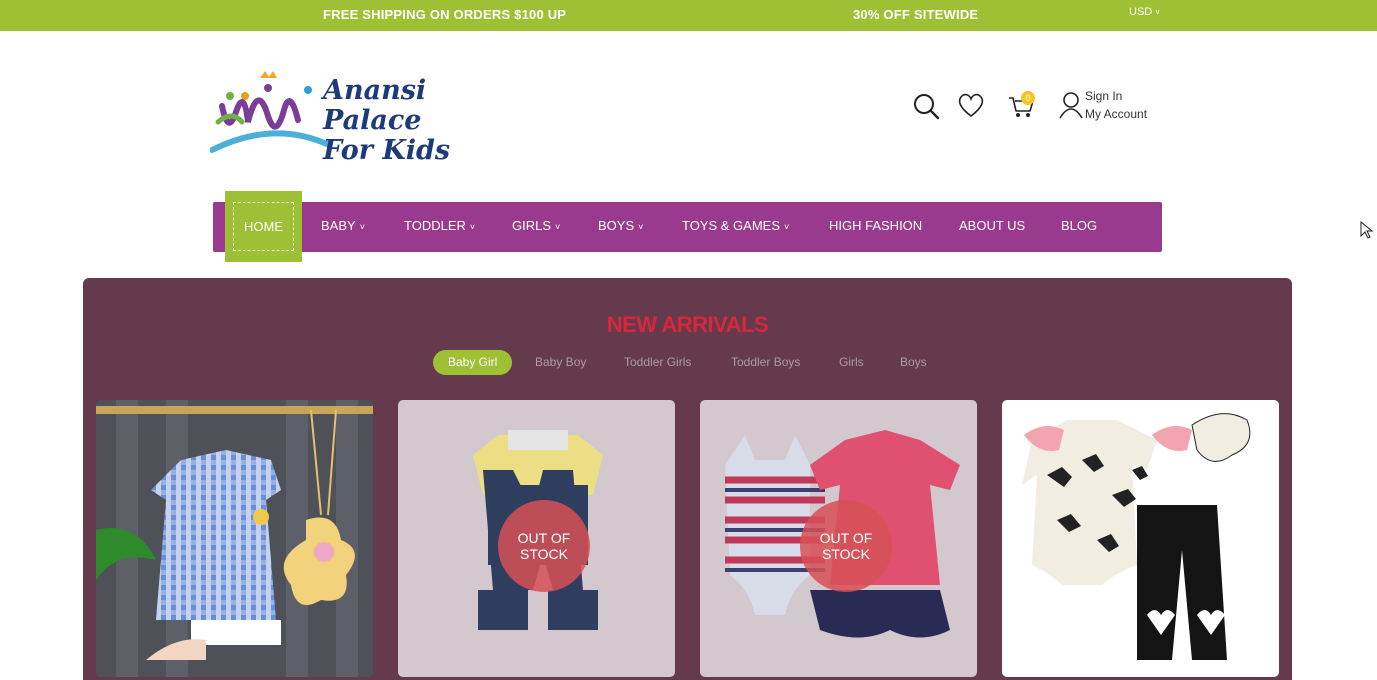 The image size is (1377, 680). What do you see at coordinates (1141, 12) in the screenshot?
I see `currency-label: USD` at bounding box center [1141, 12].